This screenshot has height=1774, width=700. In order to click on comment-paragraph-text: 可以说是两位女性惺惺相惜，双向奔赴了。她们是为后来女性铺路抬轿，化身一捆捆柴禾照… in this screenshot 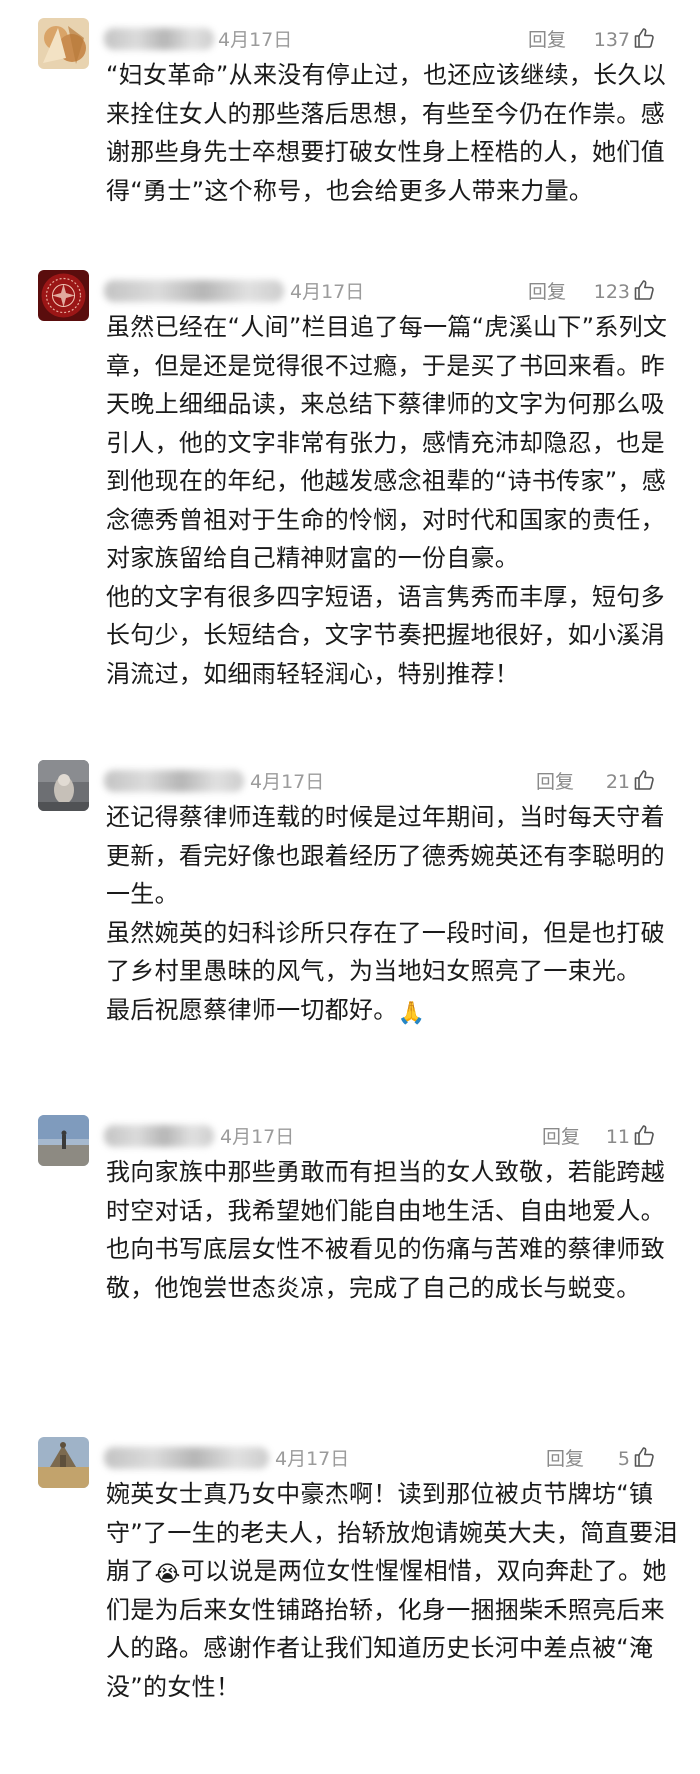, I will do `click(386, 1629)`.